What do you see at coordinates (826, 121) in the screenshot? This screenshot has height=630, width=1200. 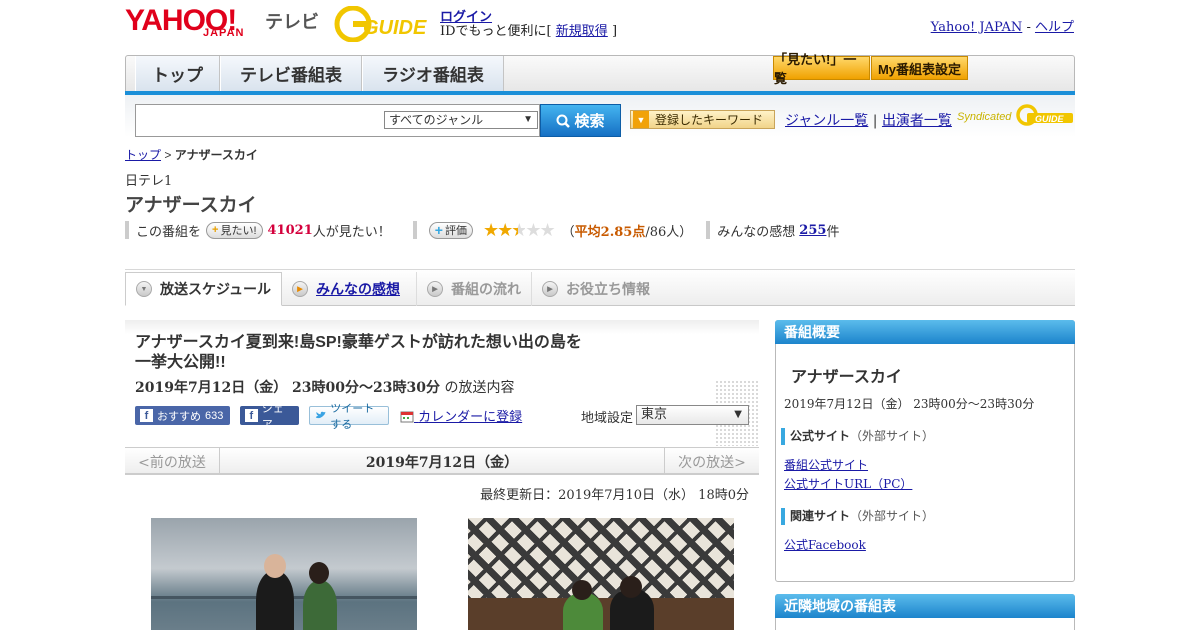 I see `genre-list-link: ジャンル一覧` at bounding box center [826, 121].